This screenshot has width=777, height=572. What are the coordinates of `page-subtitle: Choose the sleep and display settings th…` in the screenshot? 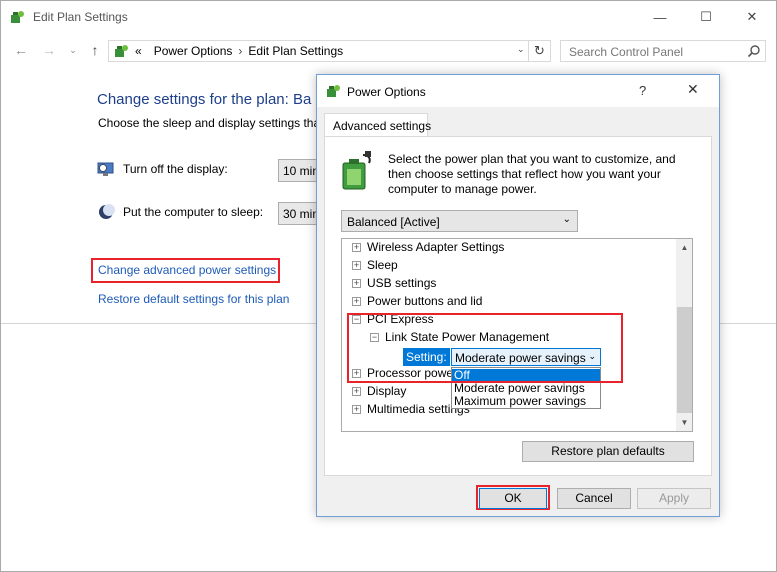 It's located at (211, 123).